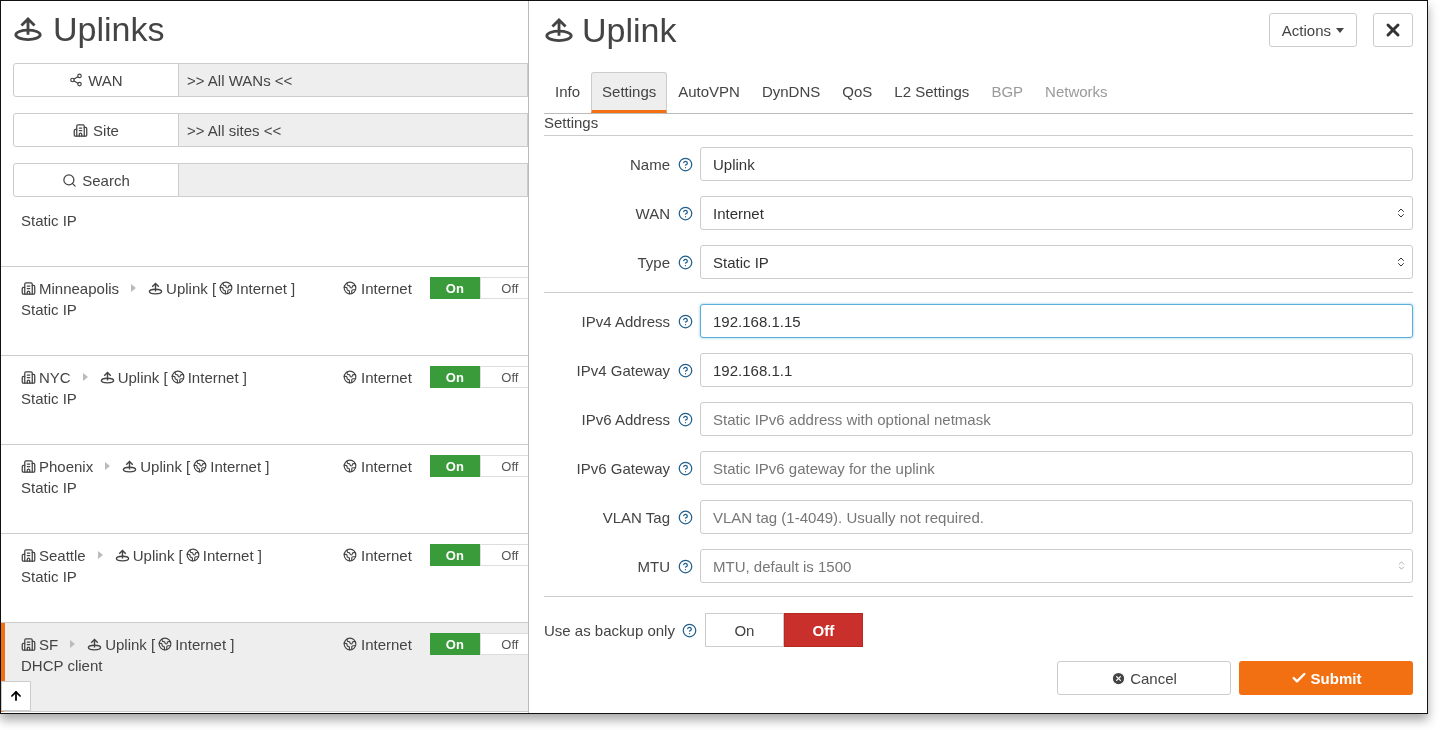  I want to click on field-label: Name, so click(649, 164).